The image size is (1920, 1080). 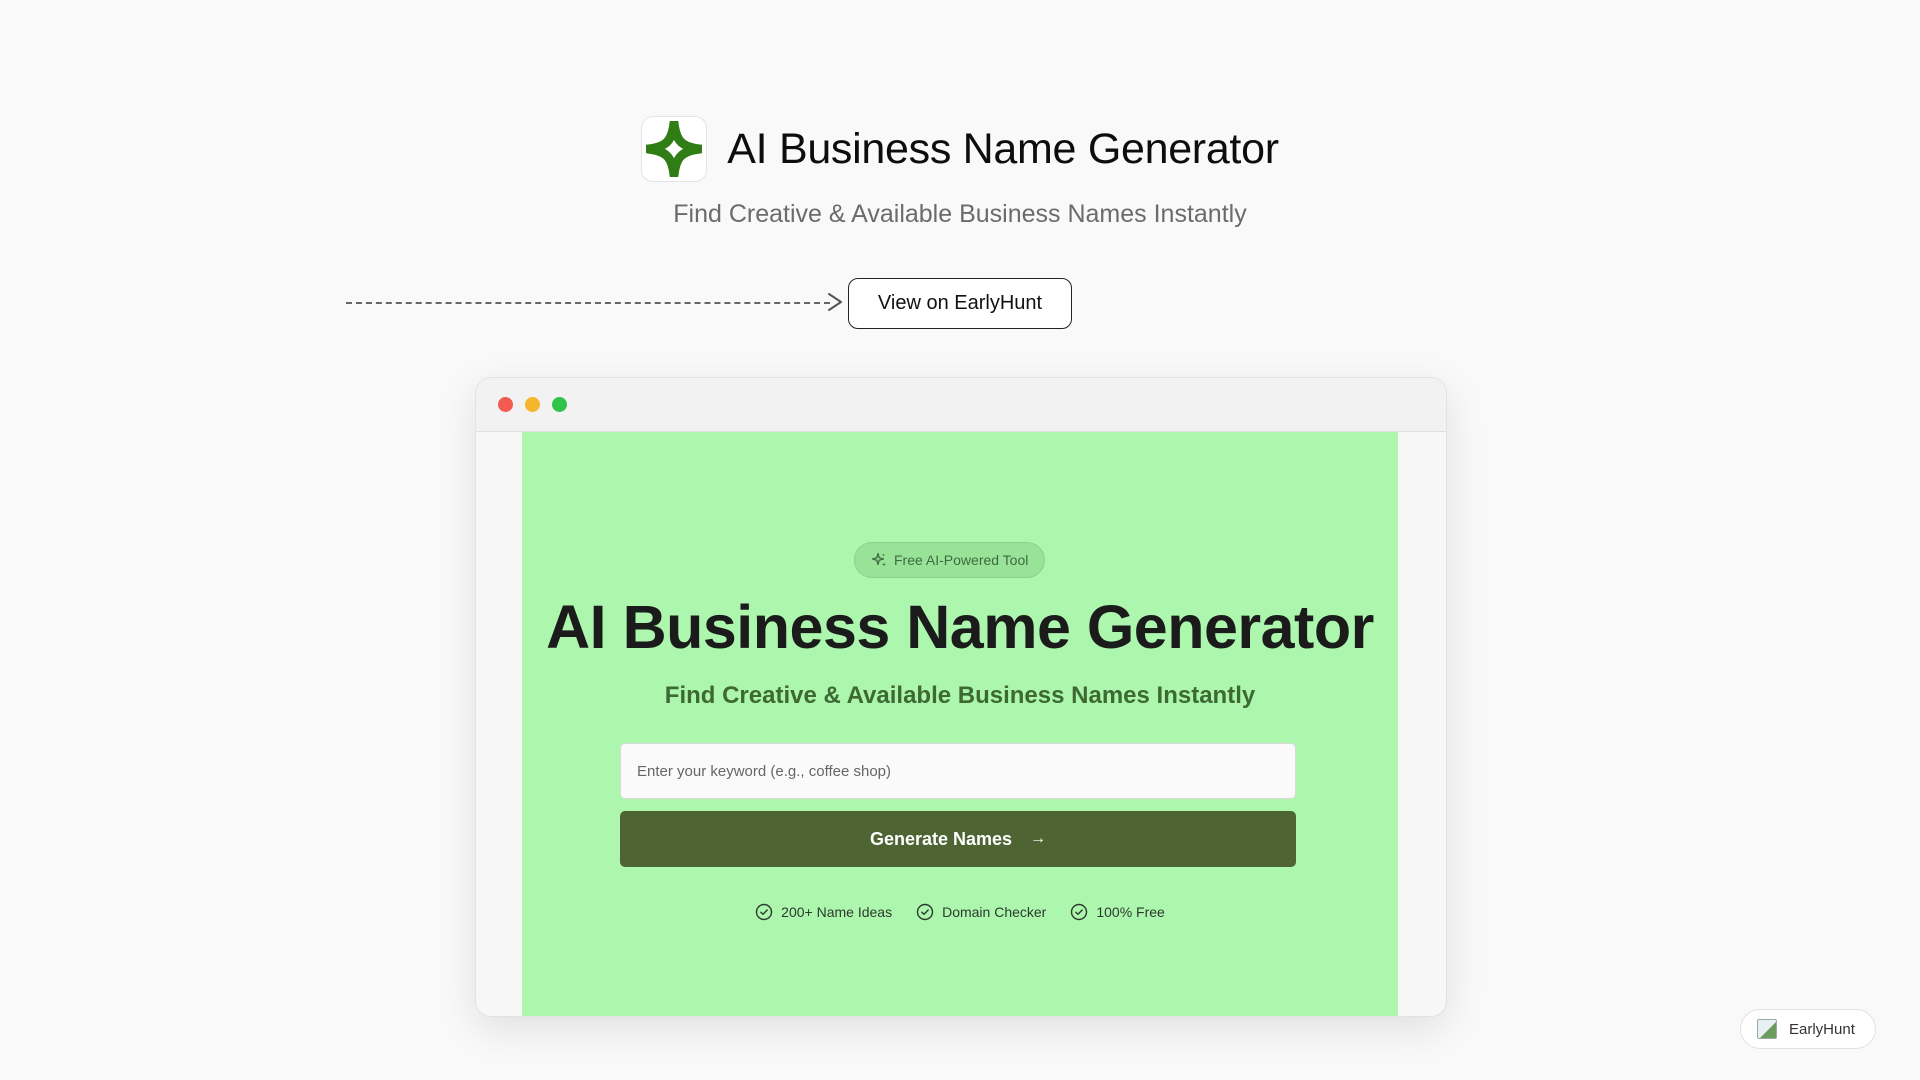 What do you see at coordinates (1003, 148) in the screenshot?
I see `page-title: AI Business Name Generator` at bounding box center [1003, 148].